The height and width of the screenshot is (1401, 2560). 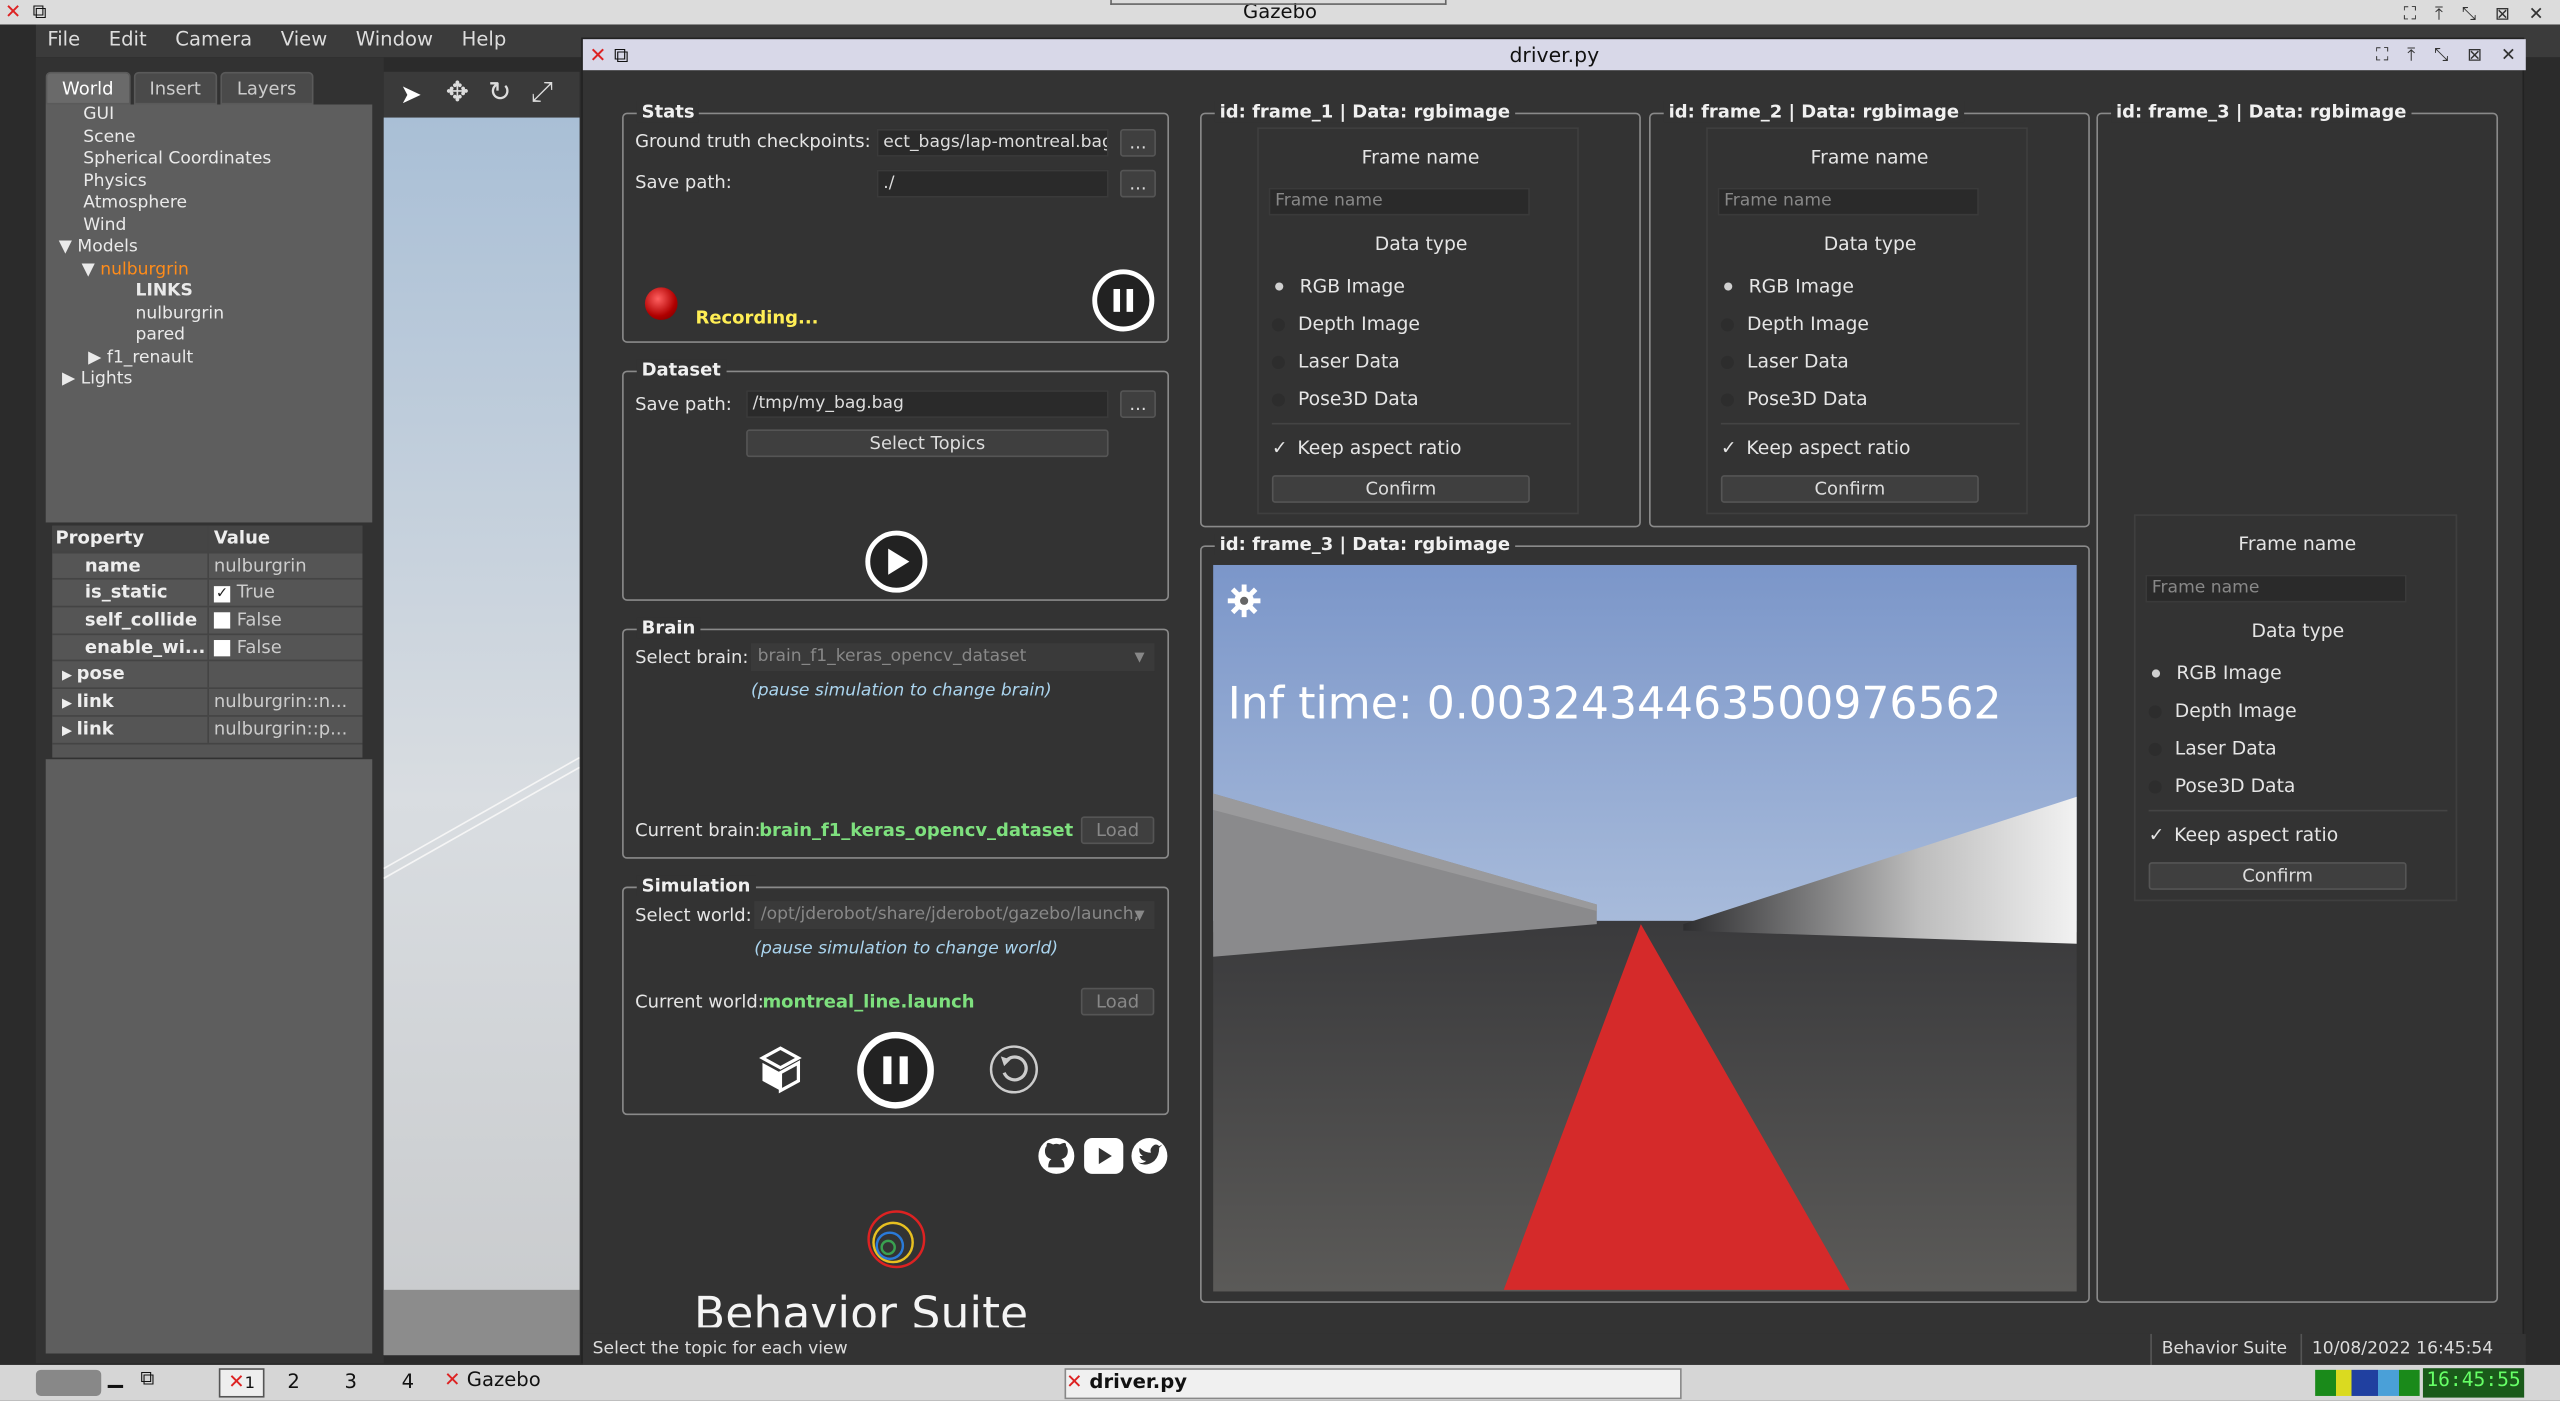 I want to click on tree-item-models: ▼ Models, so click(x=209, y=248).